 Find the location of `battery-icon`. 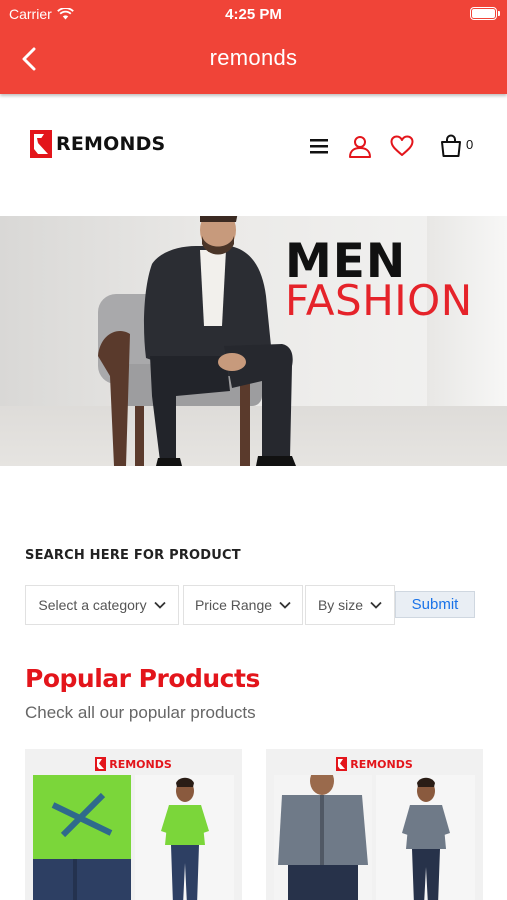

battery-icon is located at coordinates (485, 13).